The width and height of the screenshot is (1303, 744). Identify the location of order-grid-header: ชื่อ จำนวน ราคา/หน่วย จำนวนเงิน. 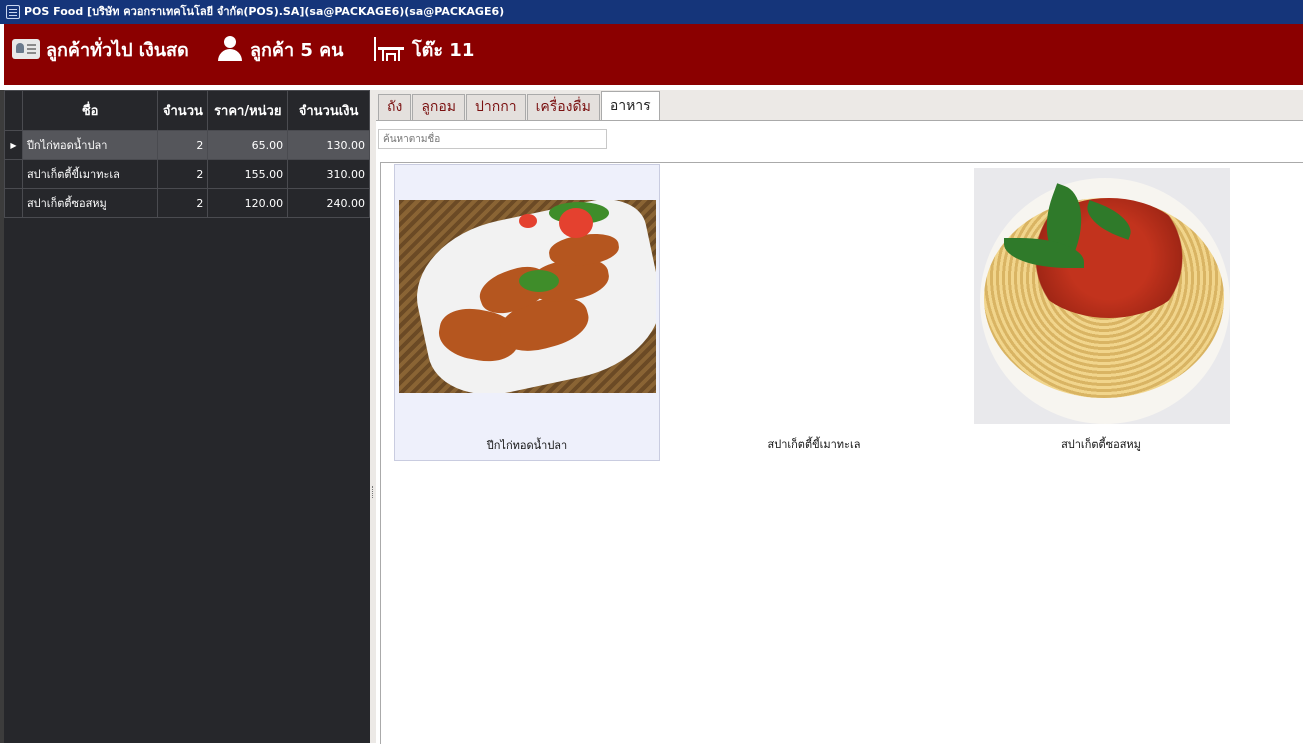
(187, 110).